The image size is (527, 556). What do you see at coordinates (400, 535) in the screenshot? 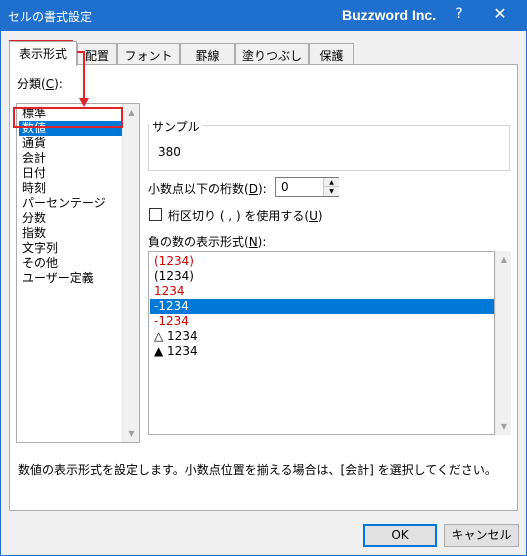
I see `ok-button: OK` at bounding box center [400, 535].